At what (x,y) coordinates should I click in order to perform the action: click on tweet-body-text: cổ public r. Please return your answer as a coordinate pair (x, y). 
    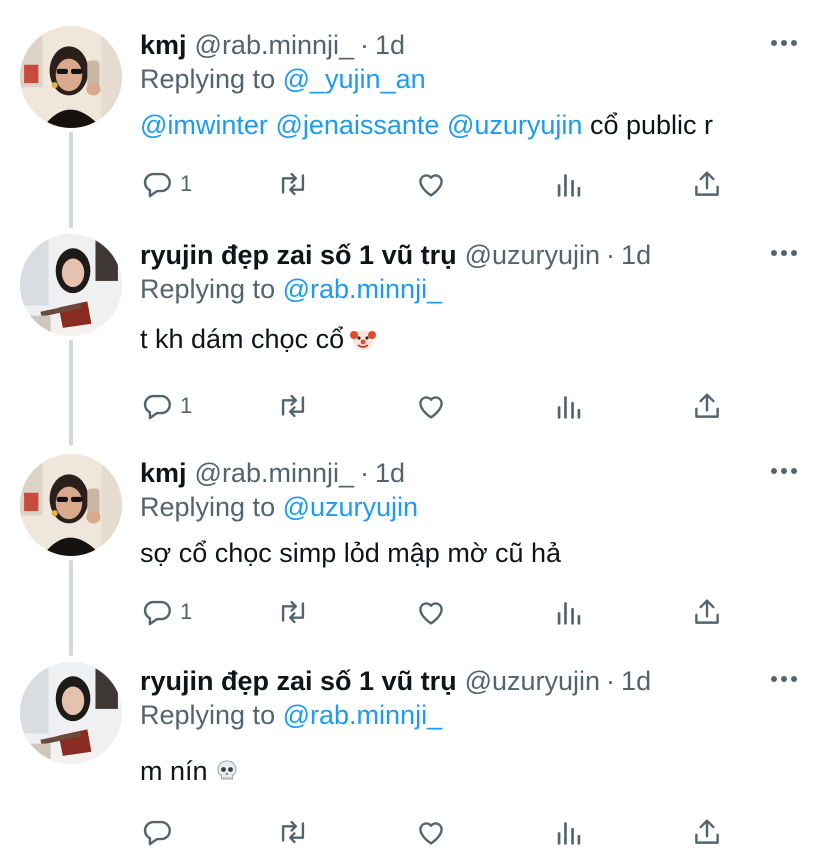
    Looking at the image, I should click on (651, 125).